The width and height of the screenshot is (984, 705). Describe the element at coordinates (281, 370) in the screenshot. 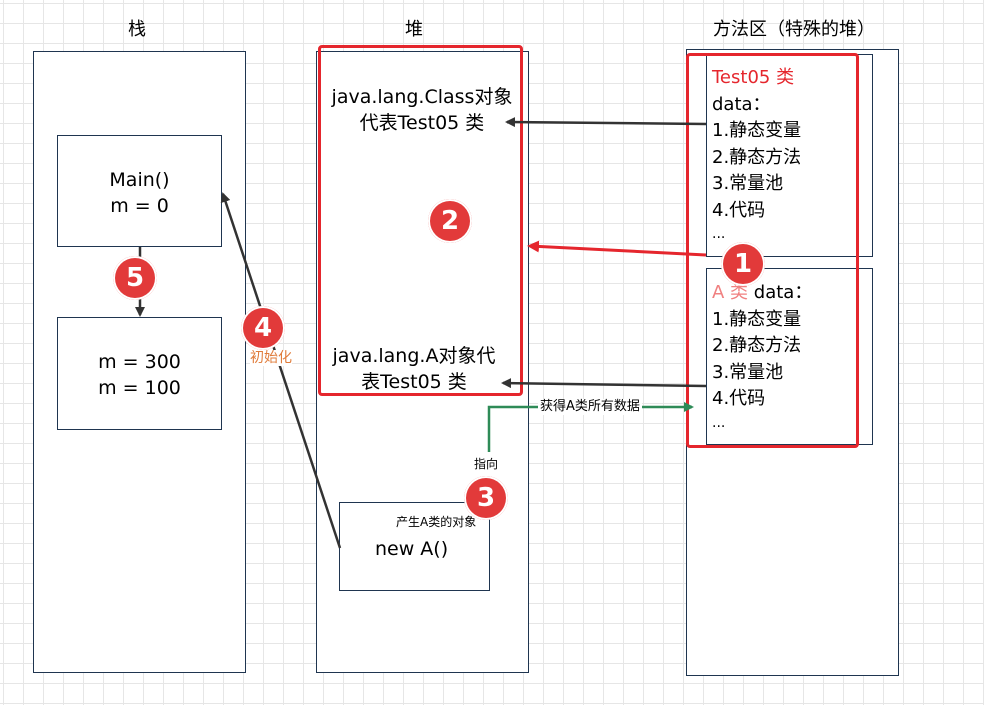

I see `arrow-init` at that location.